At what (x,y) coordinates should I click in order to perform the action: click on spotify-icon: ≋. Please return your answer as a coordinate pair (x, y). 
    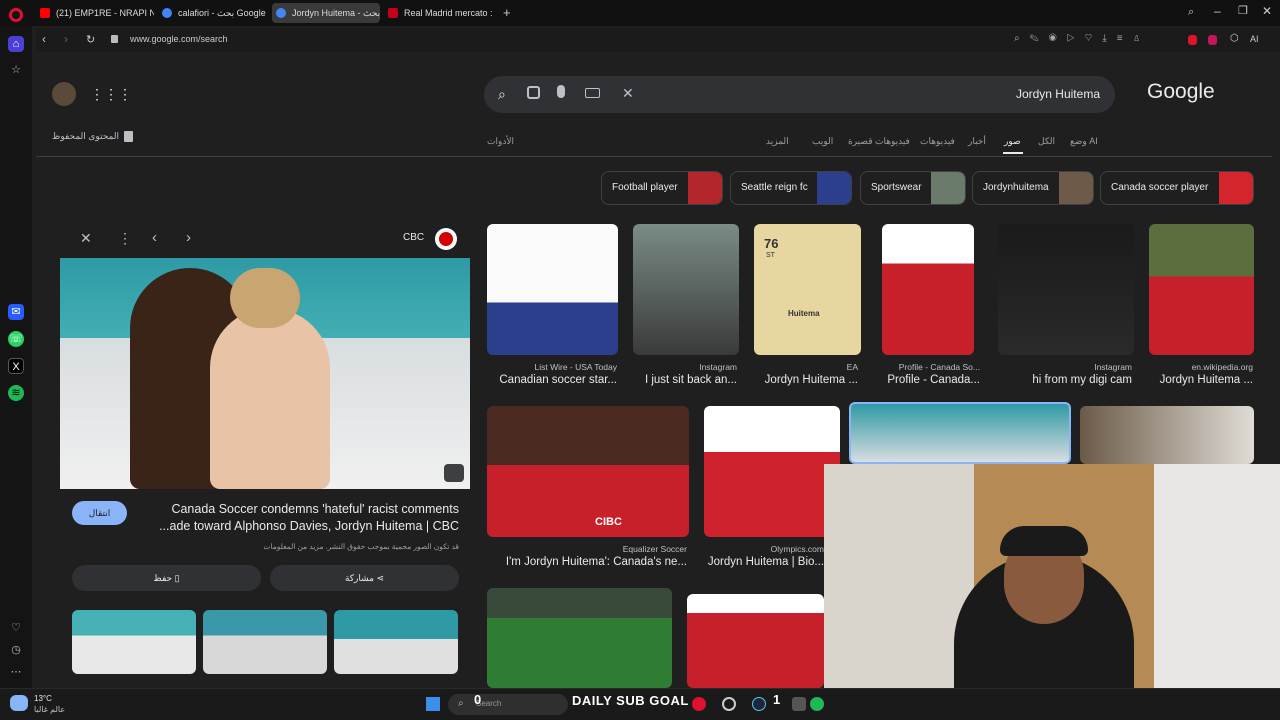
    Looking at the image, I should click on (16, 393).